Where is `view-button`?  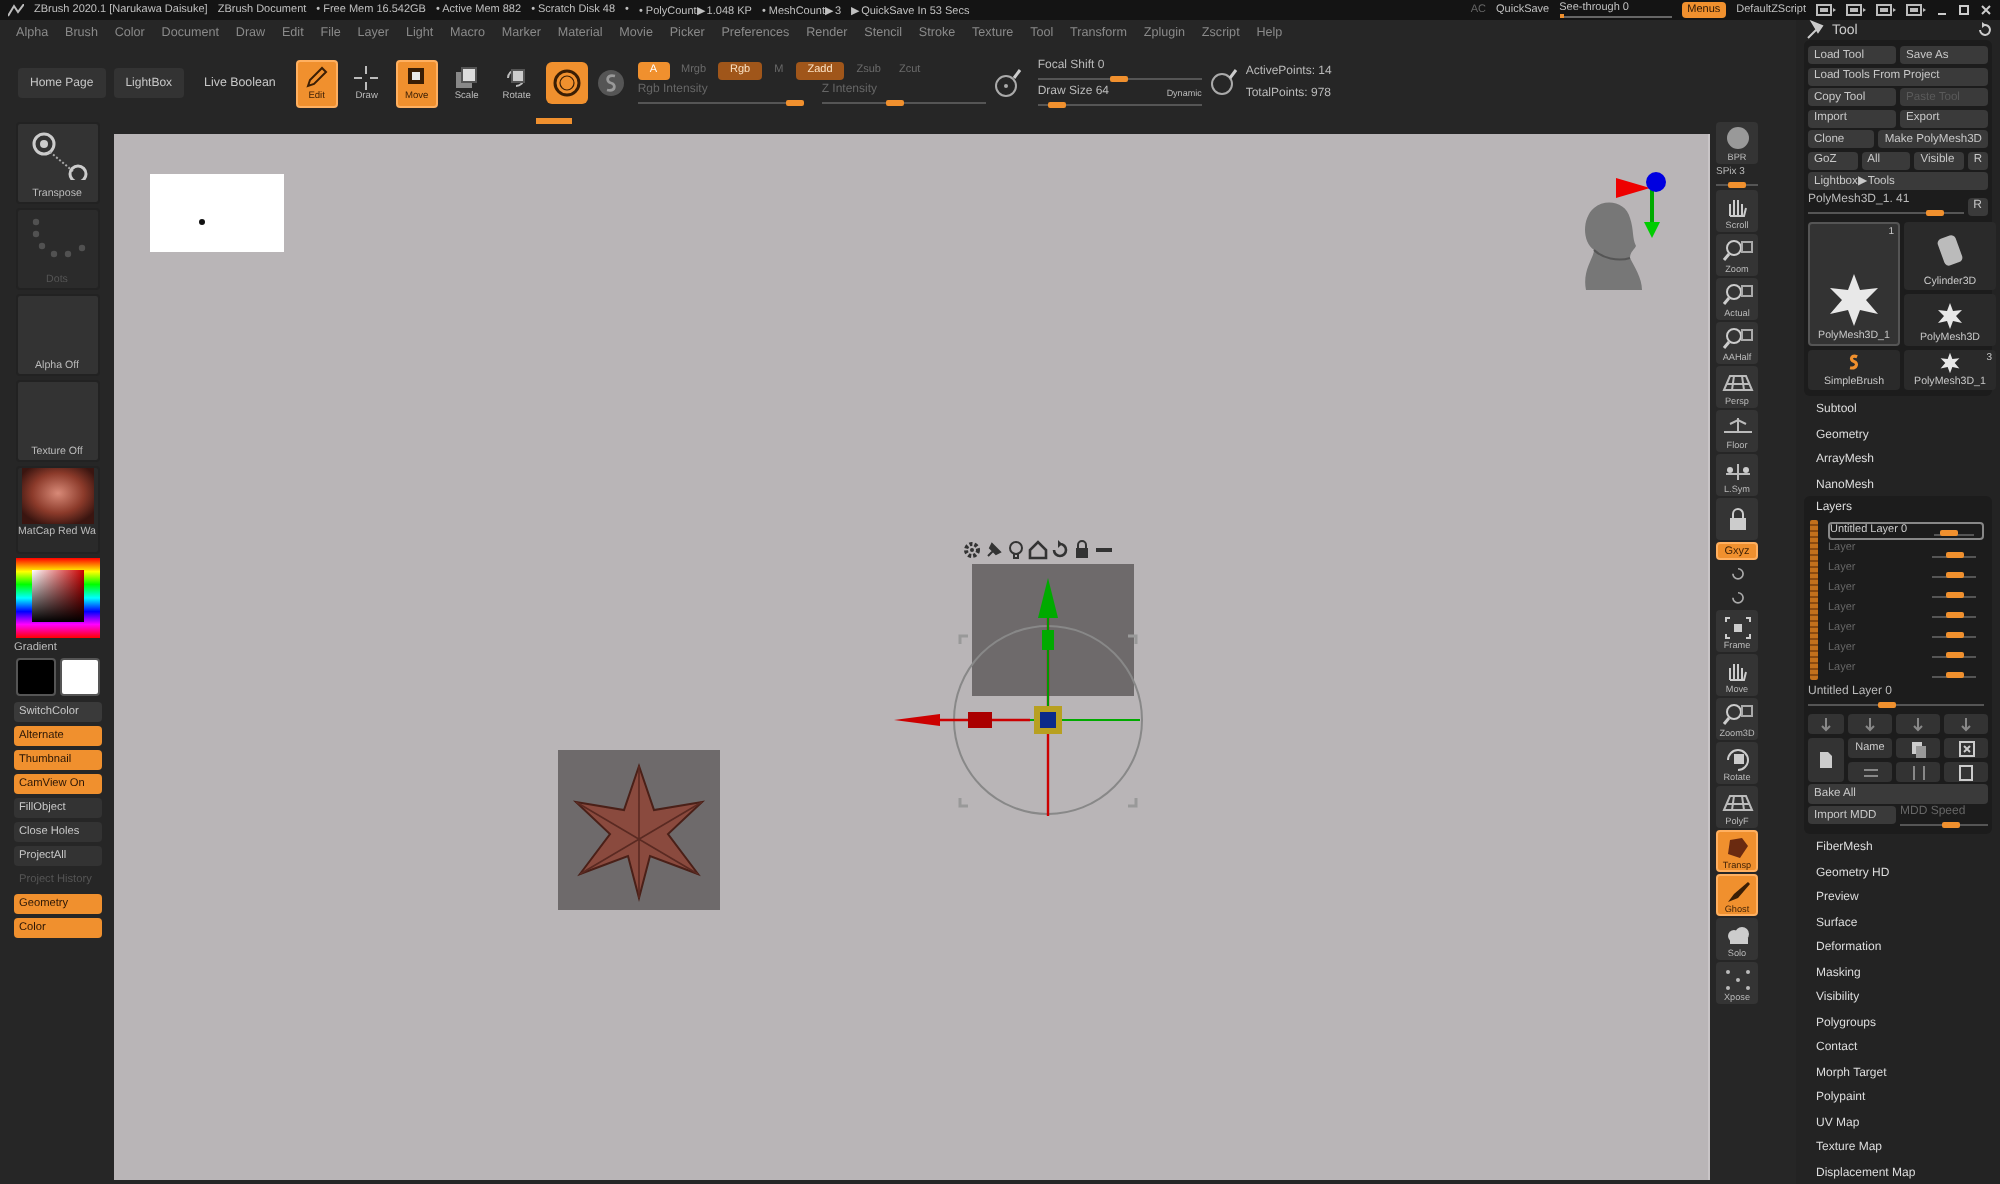
view-button is located at coordinates (1737, 519).